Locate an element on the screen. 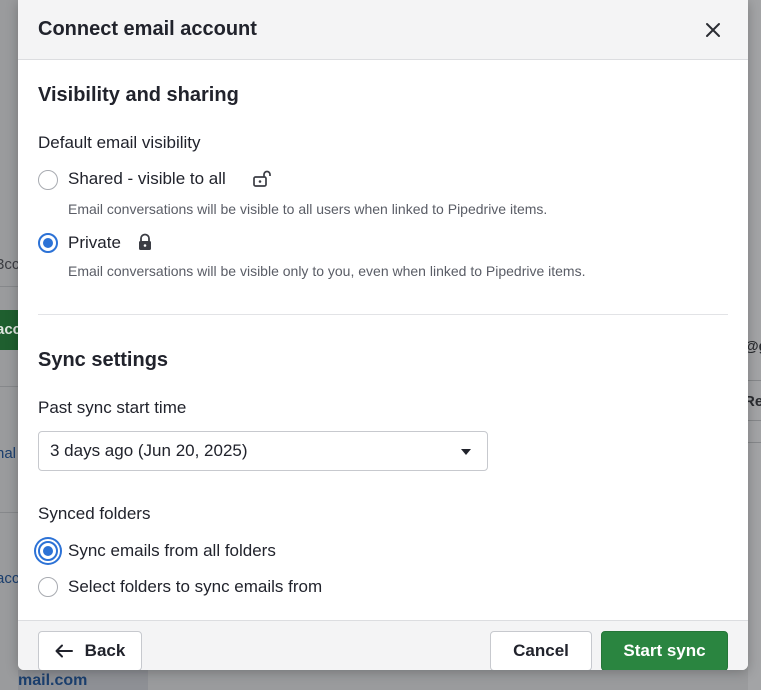 Image resolution: width=761 pixels, height=690 pixels. cancel-button-label: Cancel is located at coordinates (541, 650).